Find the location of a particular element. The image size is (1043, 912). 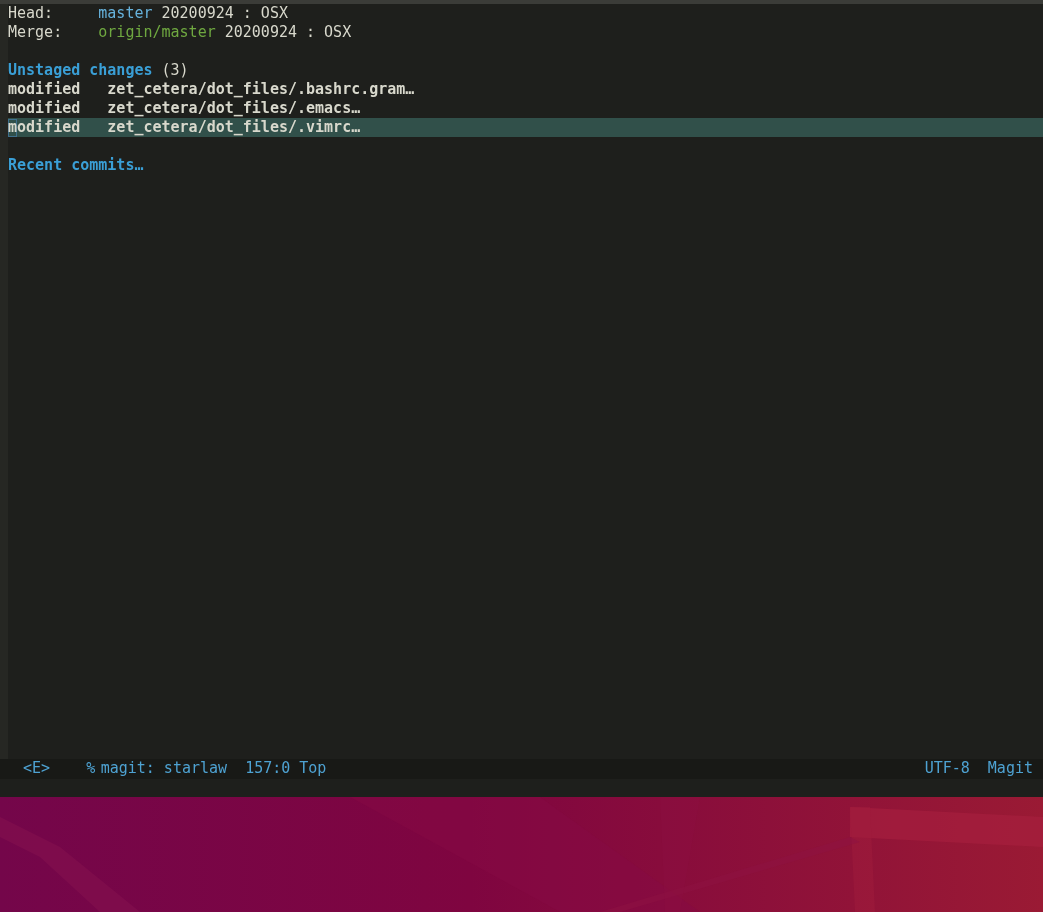

change-count: (3) is located at coordinates (174, 70).